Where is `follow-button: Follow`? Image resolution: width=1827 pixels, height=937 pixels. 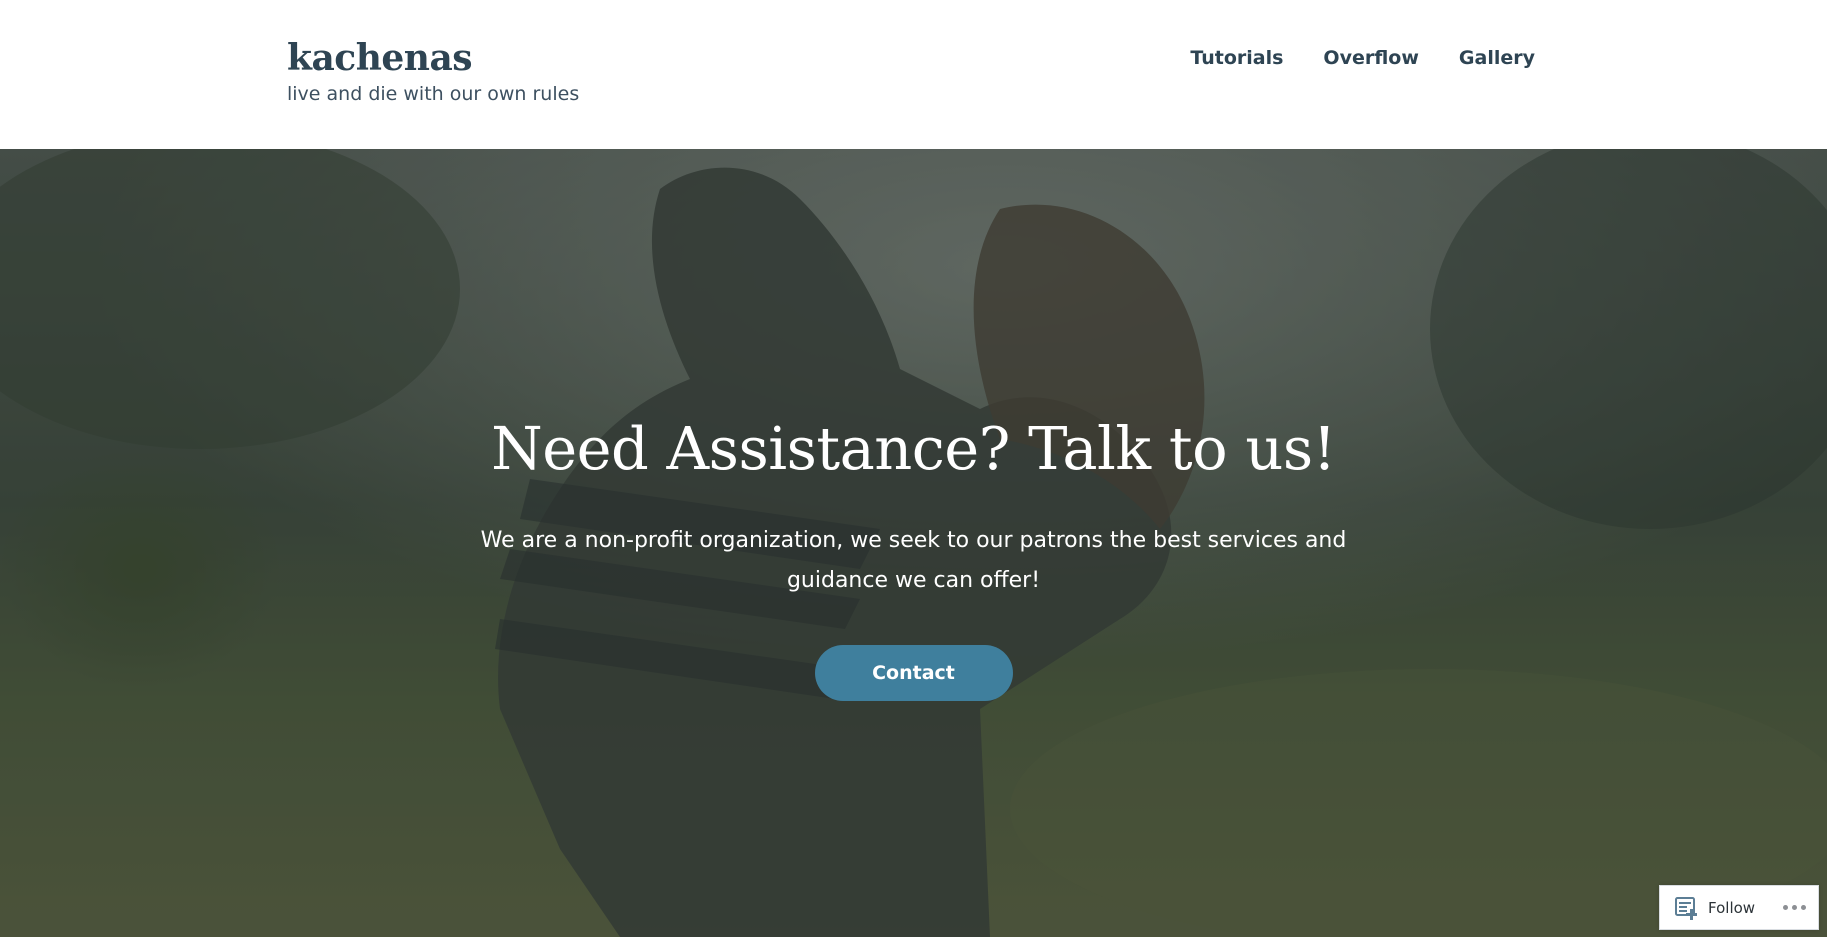
follow-button: Follow is located at coordinates (1707, 907).